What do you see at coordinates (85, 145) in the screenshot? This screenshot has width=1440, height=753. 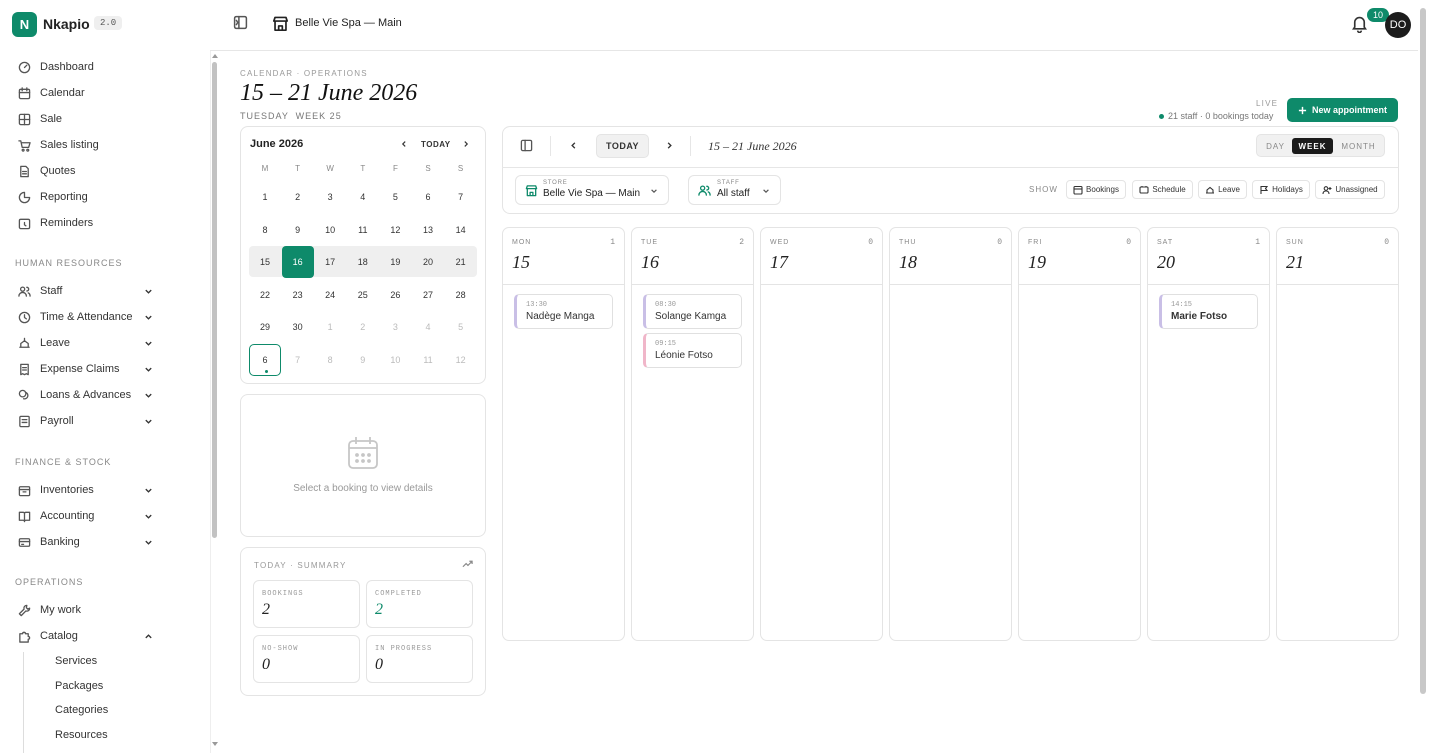 I see `sidebar-item-sales-listing: Sales listing` at bounding box center [85, 145].